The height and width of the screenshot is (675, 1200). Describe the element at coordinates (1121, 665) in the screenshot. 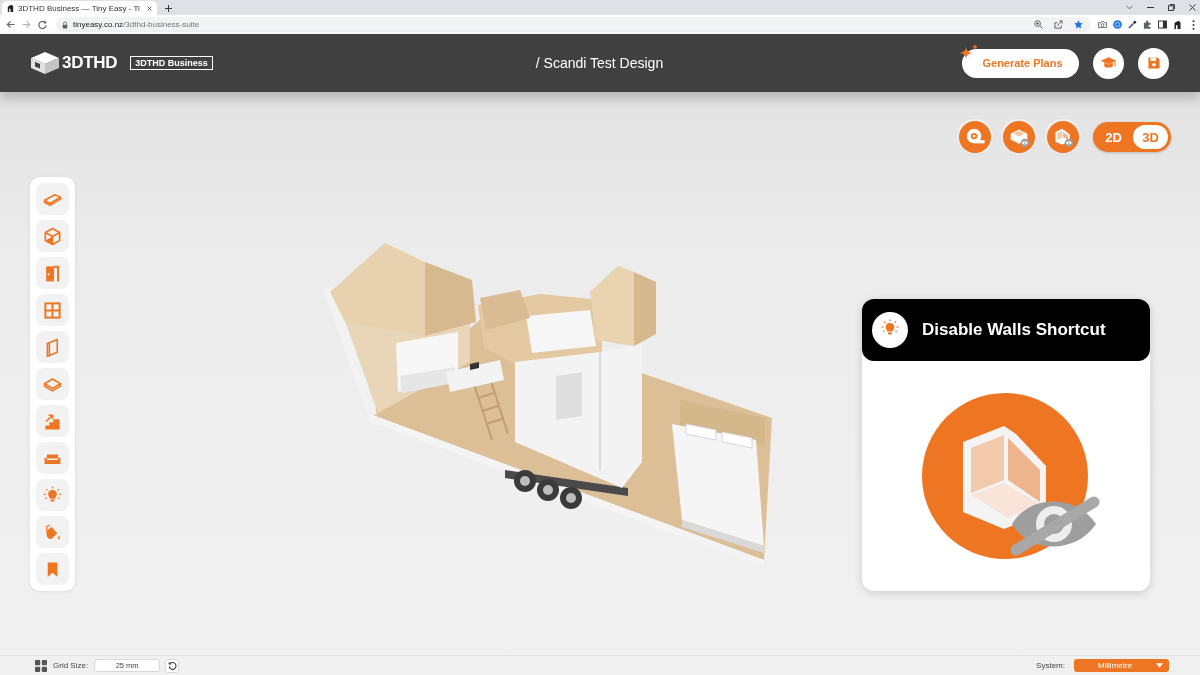

I see `unit-system-dropdown: Millimetre` at that location.